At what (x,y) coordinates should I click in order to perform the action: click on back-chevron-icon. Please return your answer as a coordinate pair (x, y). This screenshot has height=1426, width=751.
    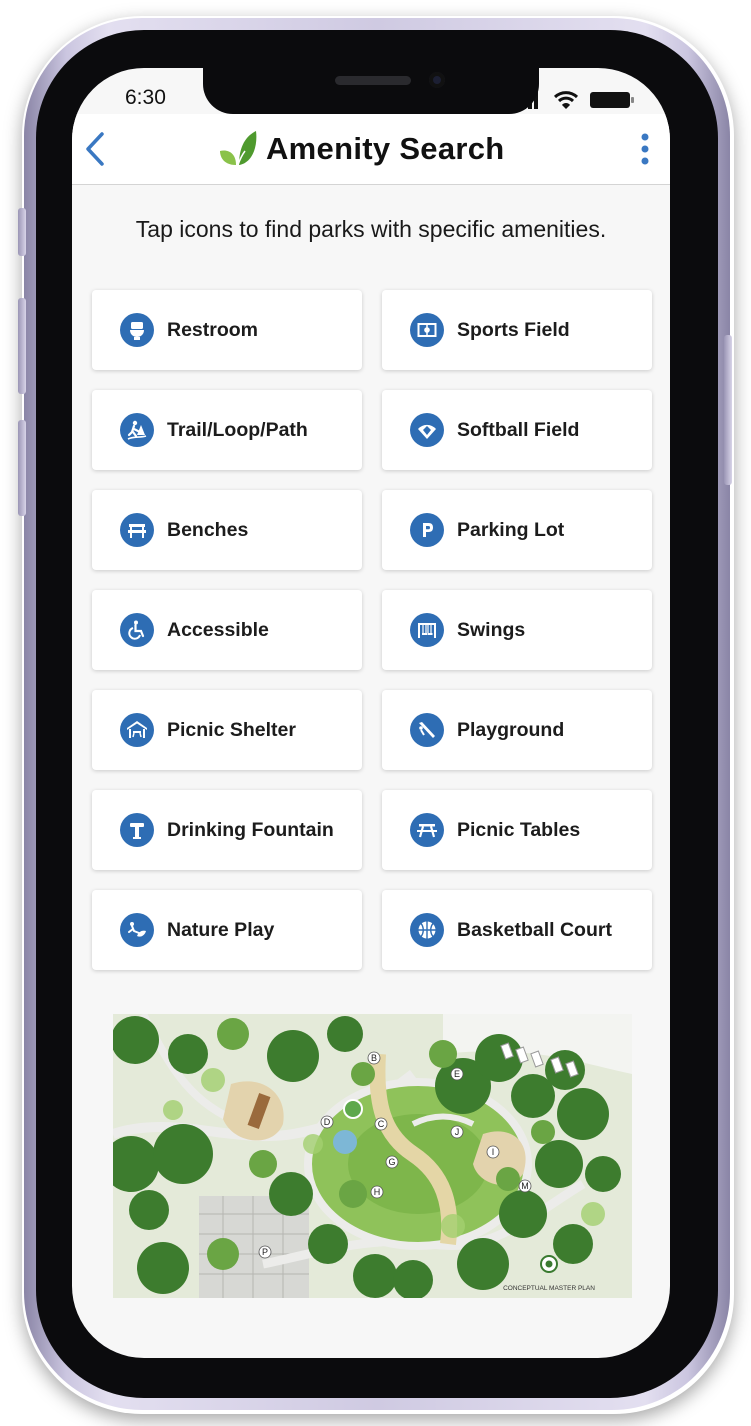
    Looking at the image, I should click on (95, 149).